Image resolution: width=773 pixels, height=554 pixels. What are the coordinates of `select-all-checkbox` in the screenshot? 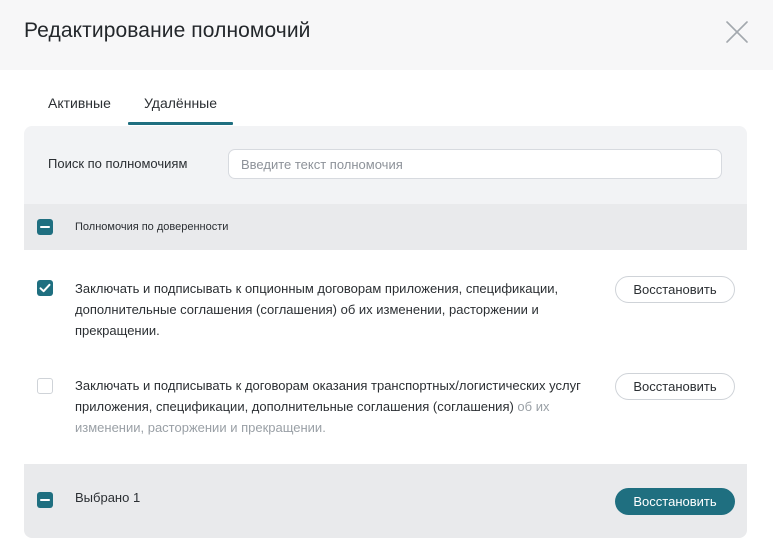 It's located at (45, 500).